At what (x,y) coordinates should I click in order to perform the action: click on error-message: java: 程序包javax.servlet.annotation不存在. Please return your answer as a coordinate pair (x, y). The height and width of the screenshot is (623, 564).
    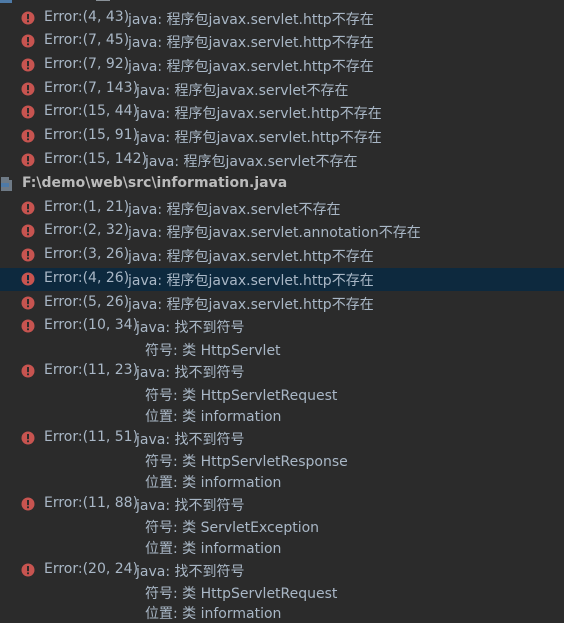
    Looking at the image, I should click on (274, 233).